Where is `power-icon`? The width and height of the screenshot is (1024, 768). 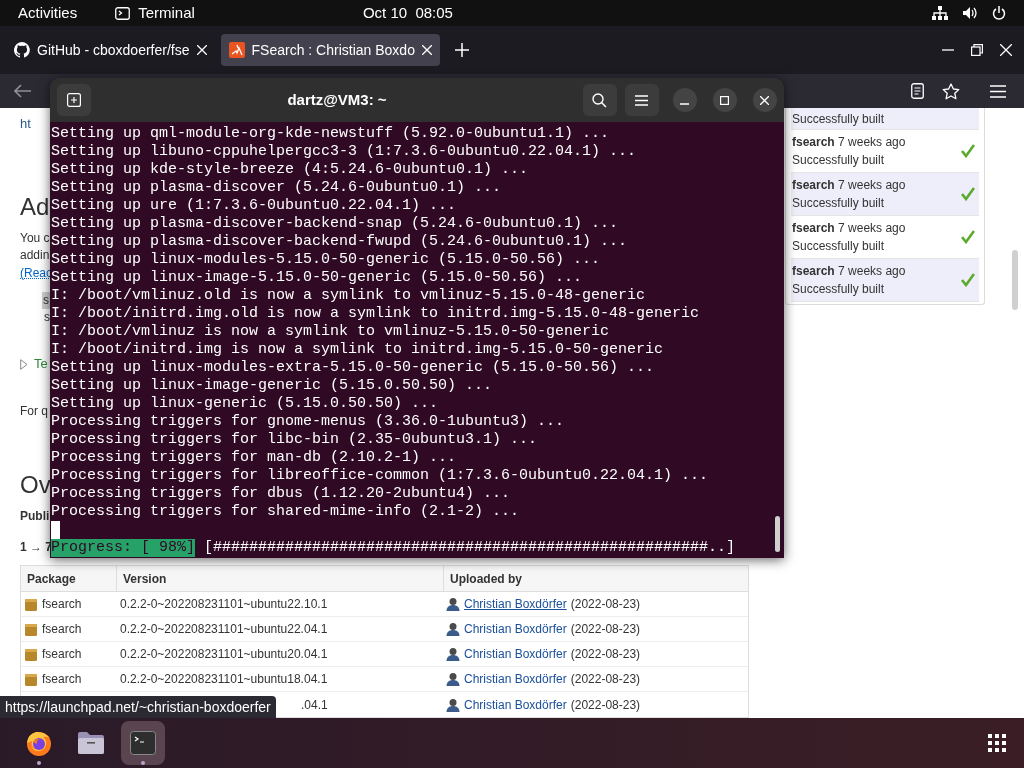
power-icon is located at coordinates (999, 13).